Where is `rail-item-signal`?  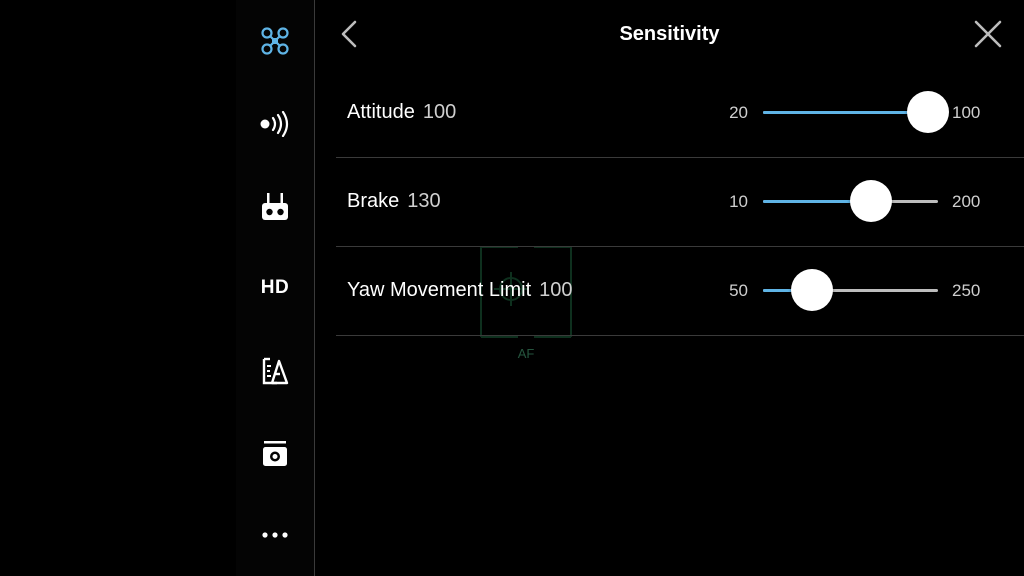
rail-item-signal is located at coordinates (275, 124).